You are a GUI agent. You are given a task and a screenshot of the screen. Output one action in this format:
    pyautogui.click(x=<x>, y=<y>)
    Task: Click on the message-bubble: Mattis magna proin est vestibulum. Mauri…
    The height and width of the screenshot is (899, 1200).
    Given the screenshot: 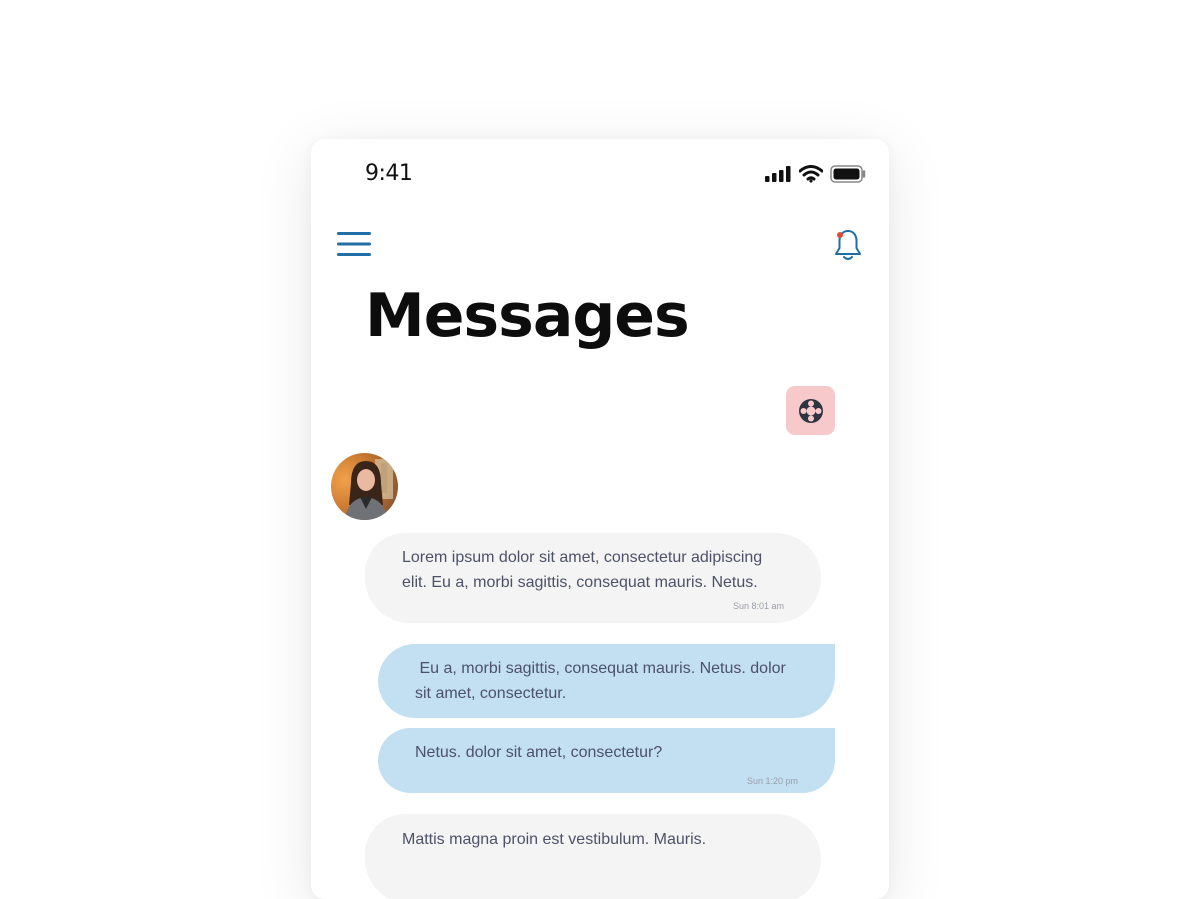 What is the action you would take?
    pyautogui.click(x=593, y=856)
    